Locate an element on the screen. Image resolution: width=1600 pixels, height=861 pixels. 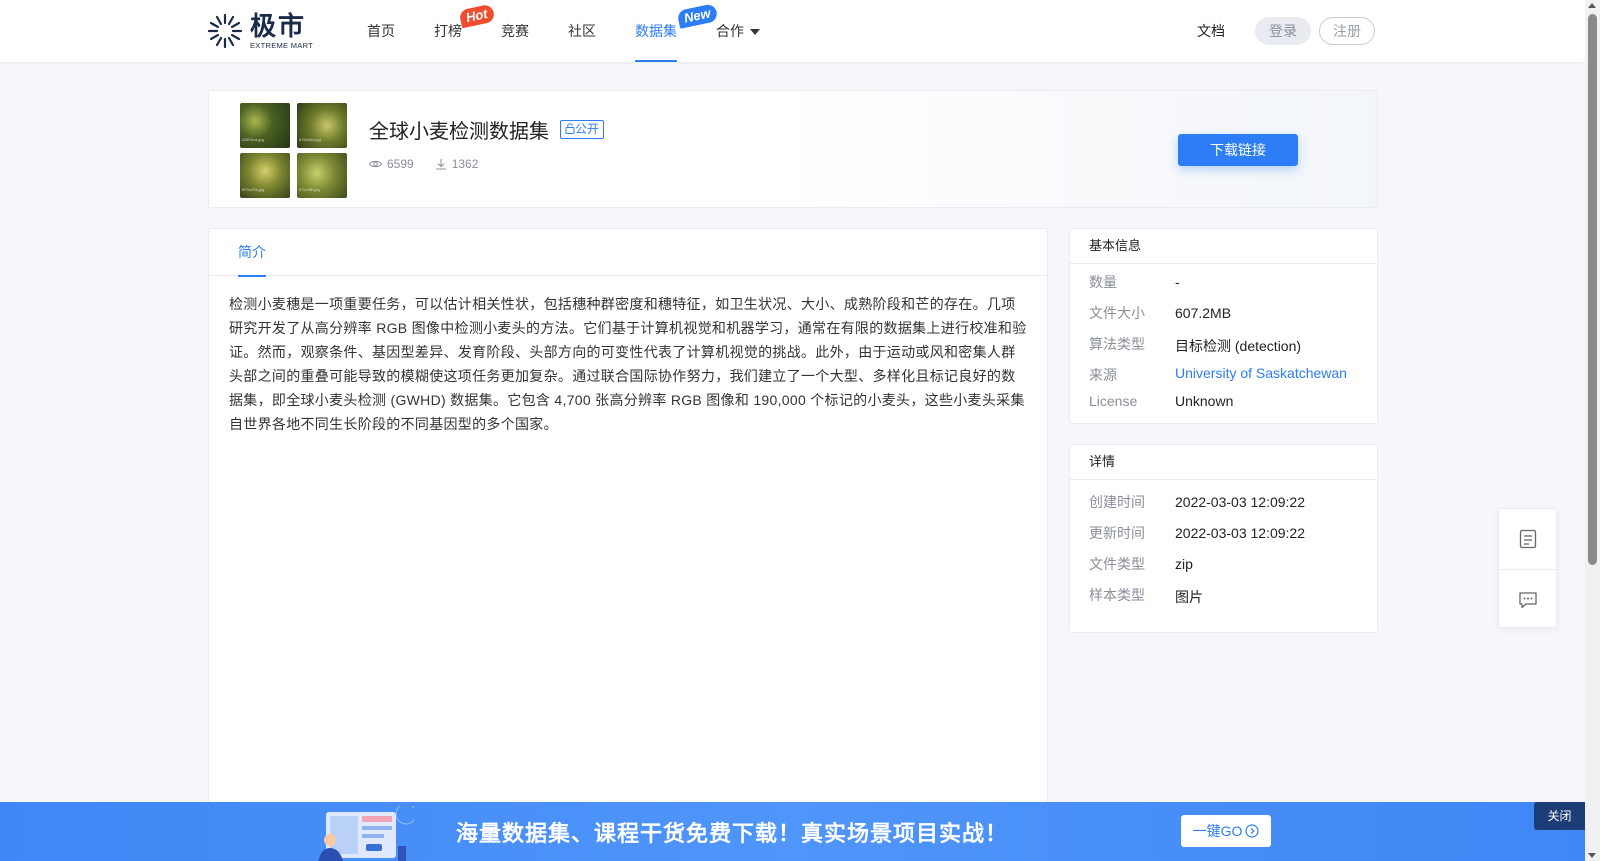
nav-home-label: 首页 is located at coordinates (381, 31).